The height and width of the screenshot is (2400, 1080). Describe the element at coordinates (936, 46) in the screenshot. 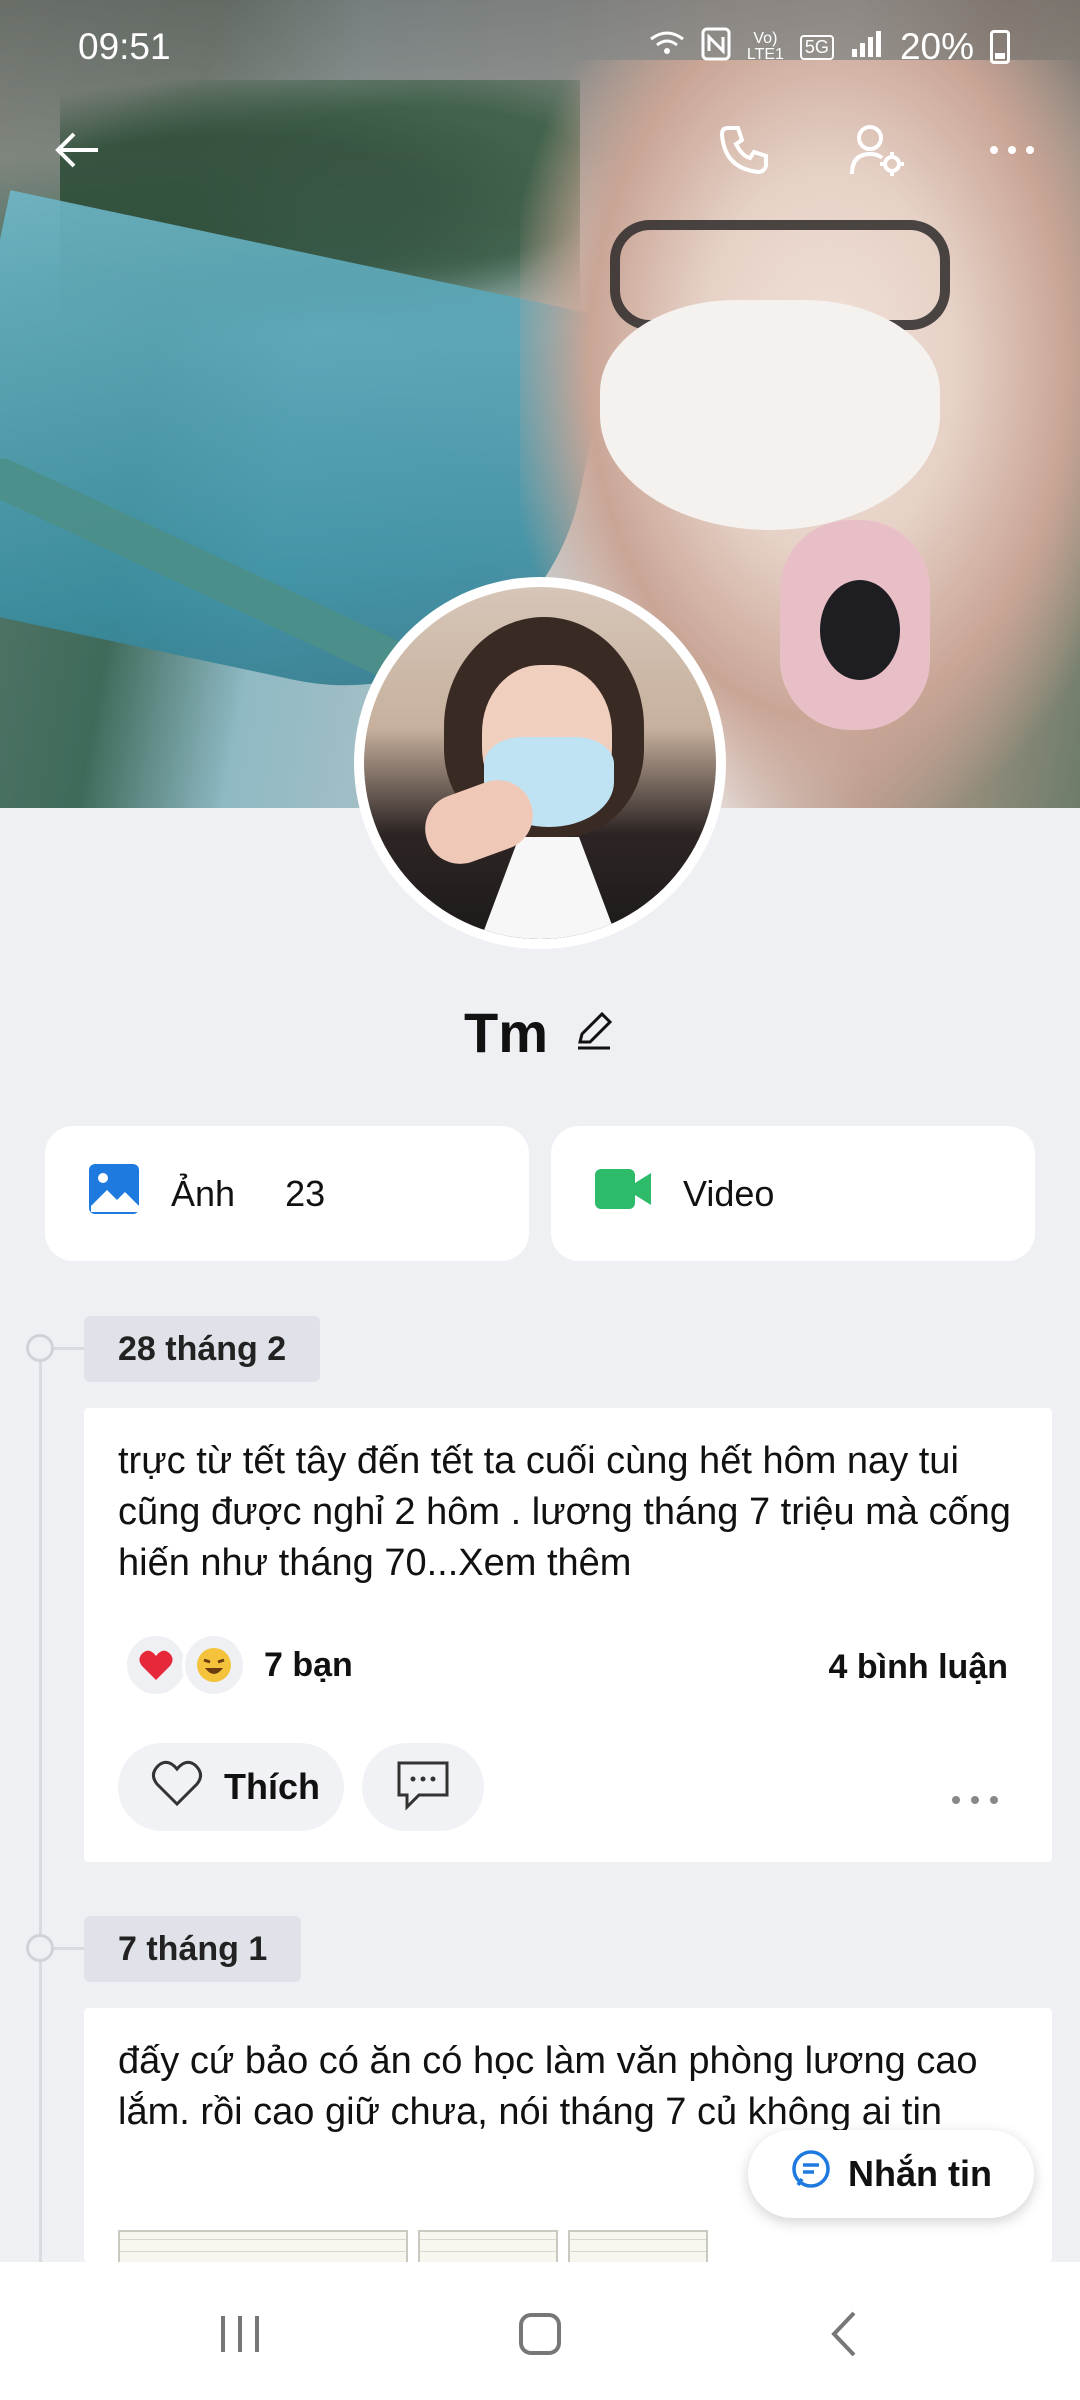

I see `battery-percent: 20%` at that location.